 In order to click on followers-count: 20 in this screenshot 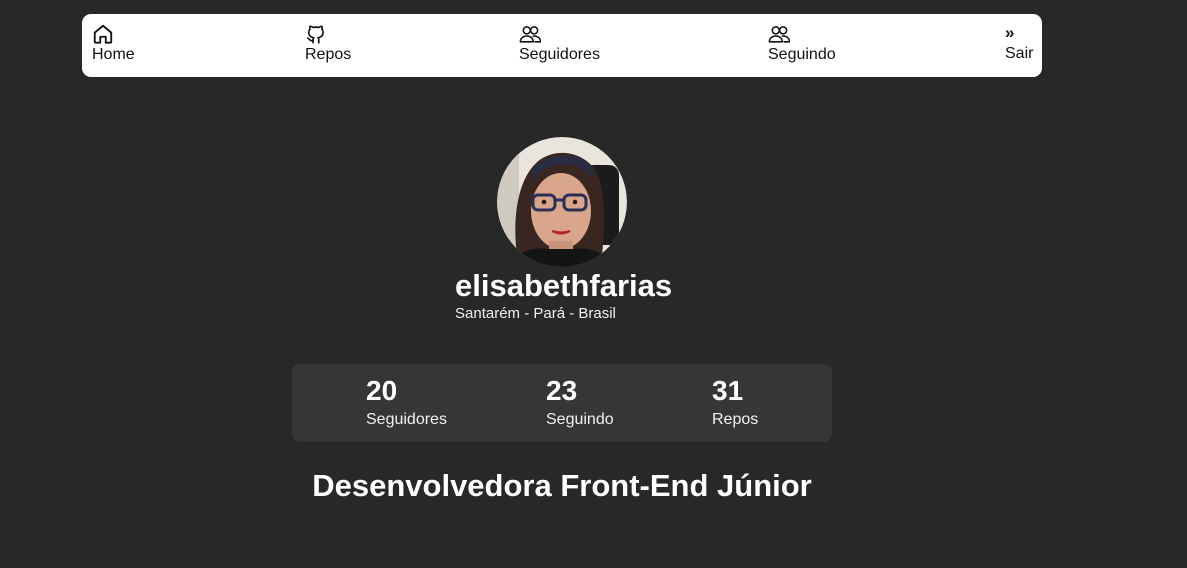, I will do `click(382, 390)`.